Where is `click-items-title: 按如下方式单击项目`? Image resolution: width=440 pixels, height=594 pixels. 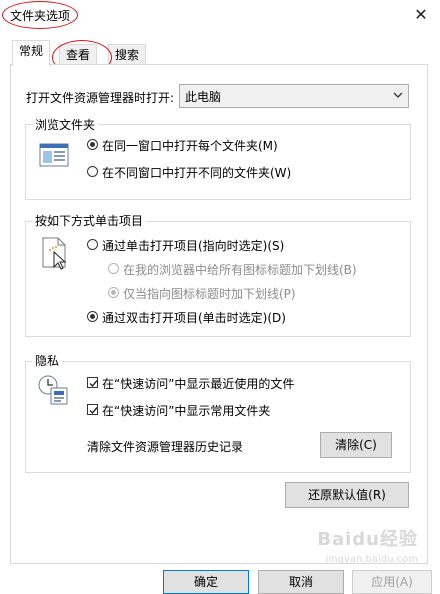 click-items-title: 按如下方式单击项目 is located at coordinates (89, 220).